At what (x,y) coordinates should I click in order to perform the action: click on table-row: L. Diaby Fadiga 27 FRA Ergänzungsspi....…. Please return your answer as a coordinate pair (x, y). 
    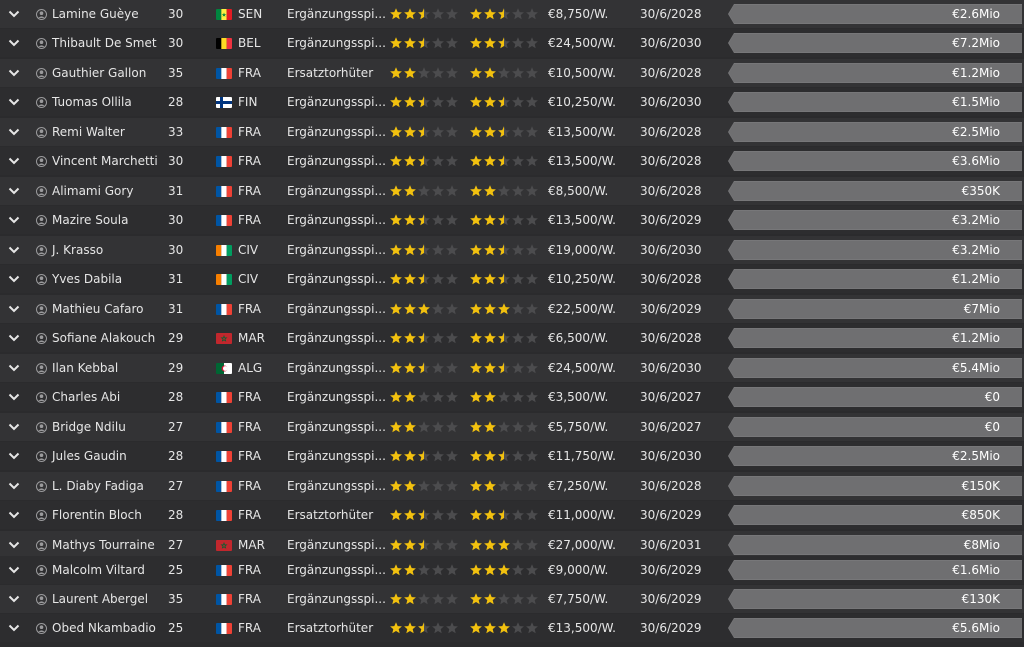
    Looking at the image, I should click on (512, 486).